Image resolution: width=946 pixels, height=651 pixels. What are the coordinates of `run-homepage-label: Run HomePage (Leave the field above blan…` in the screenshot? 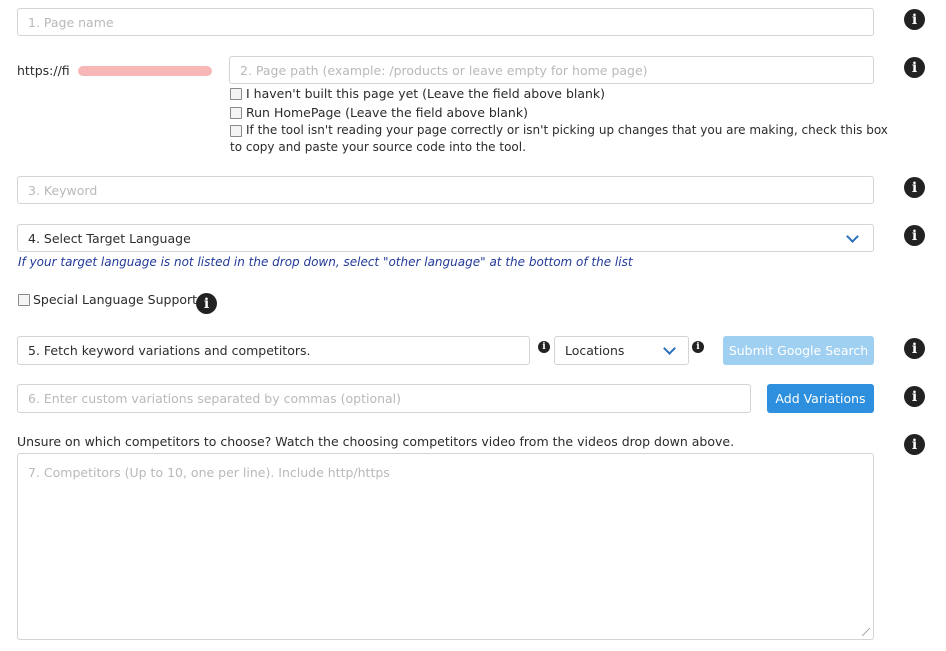 It's located at (387, 112).